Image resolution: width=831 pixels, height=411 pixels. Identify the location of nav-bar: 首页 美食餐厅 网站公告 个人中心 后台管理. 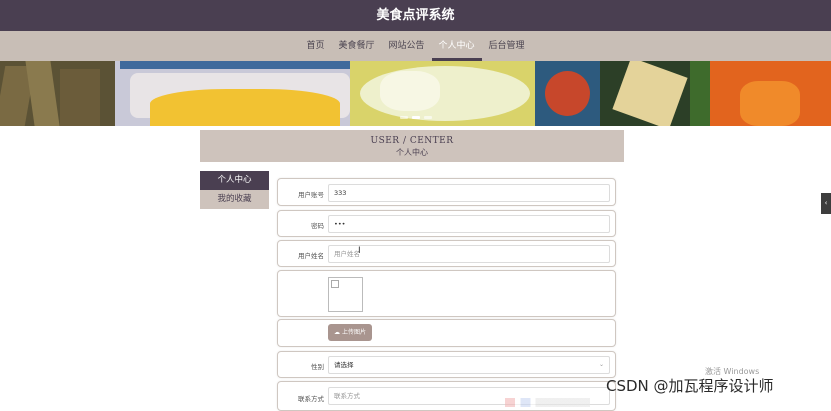
(415, 46).